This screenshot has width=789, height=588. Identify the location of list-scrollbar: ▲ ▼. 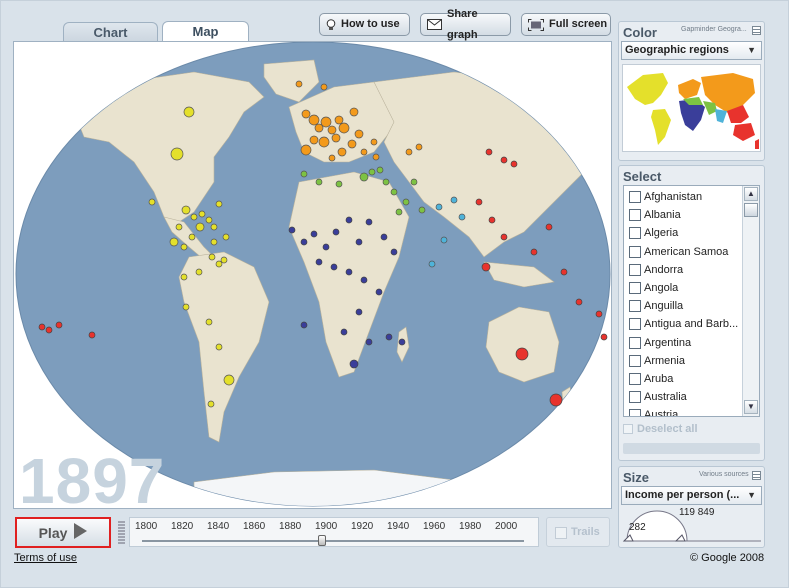
(750, 301).